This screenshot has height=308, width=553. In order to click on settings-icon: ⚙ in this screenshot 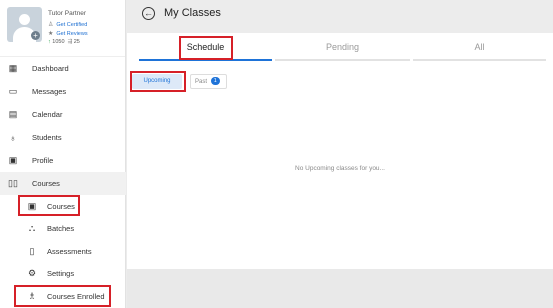, I will do `click(32, 272)`.